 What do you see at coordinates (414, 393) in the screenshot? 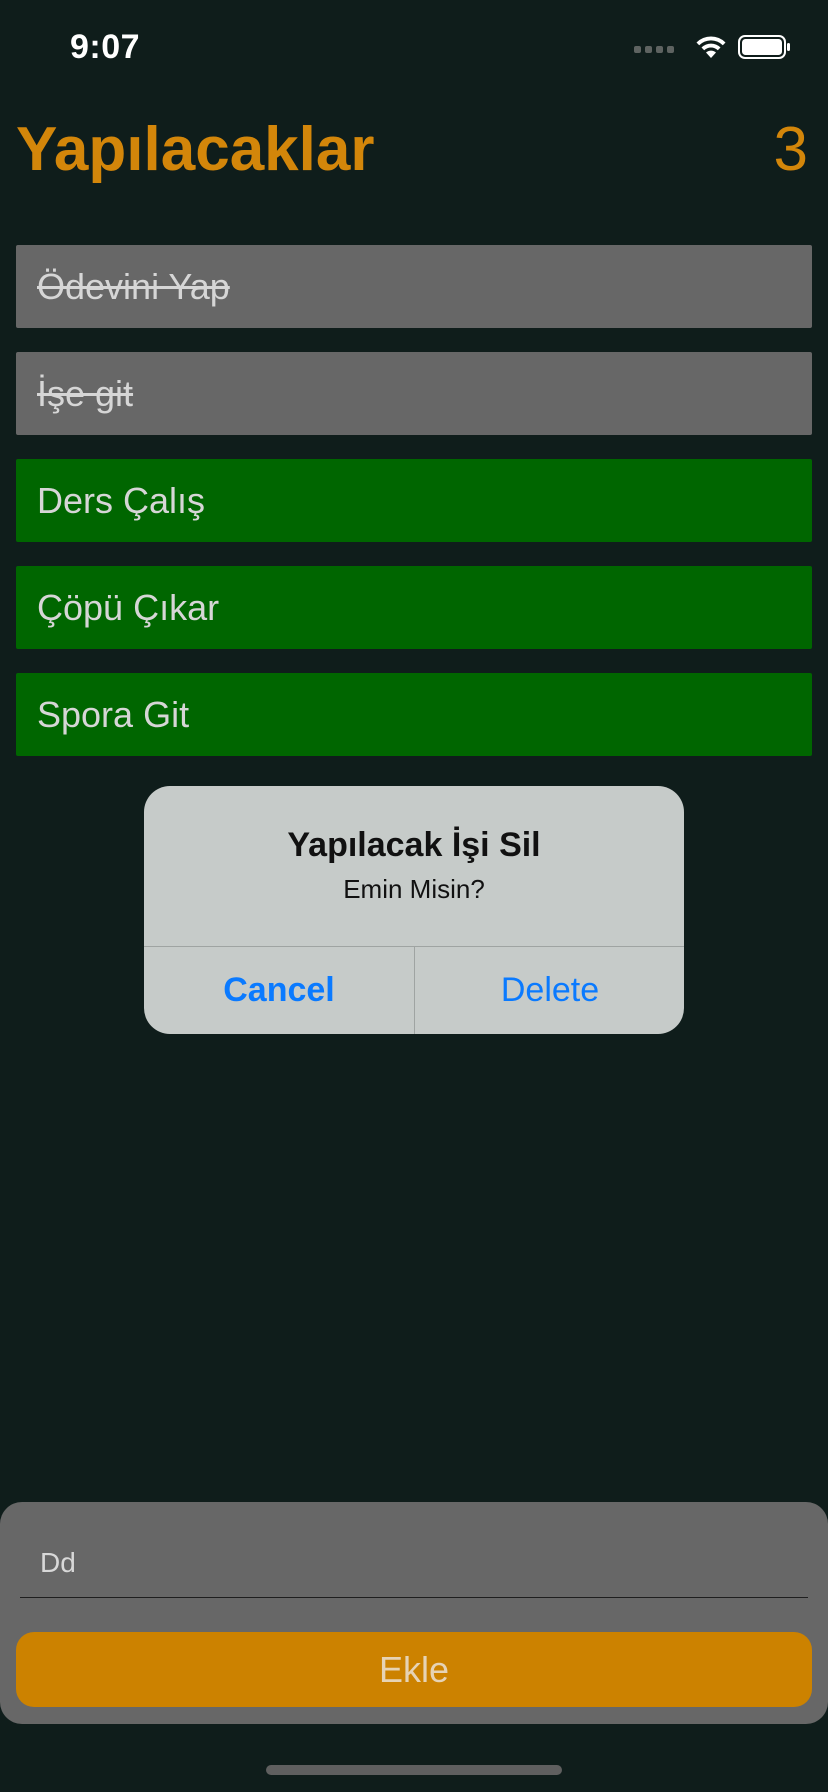
I see `todo-item-completed: İşe git` at bounding box center [414, 393].